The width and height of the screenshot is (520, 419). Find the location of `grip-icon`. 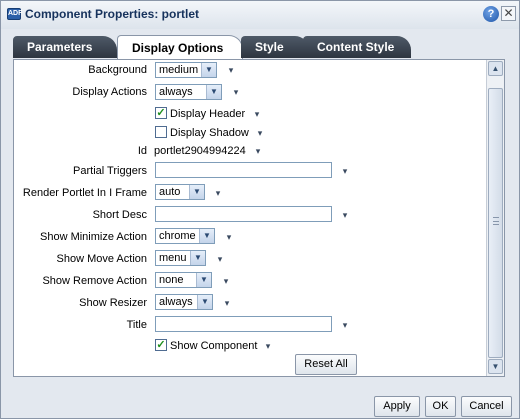

grip-icon is located at coordinates (496, 221).